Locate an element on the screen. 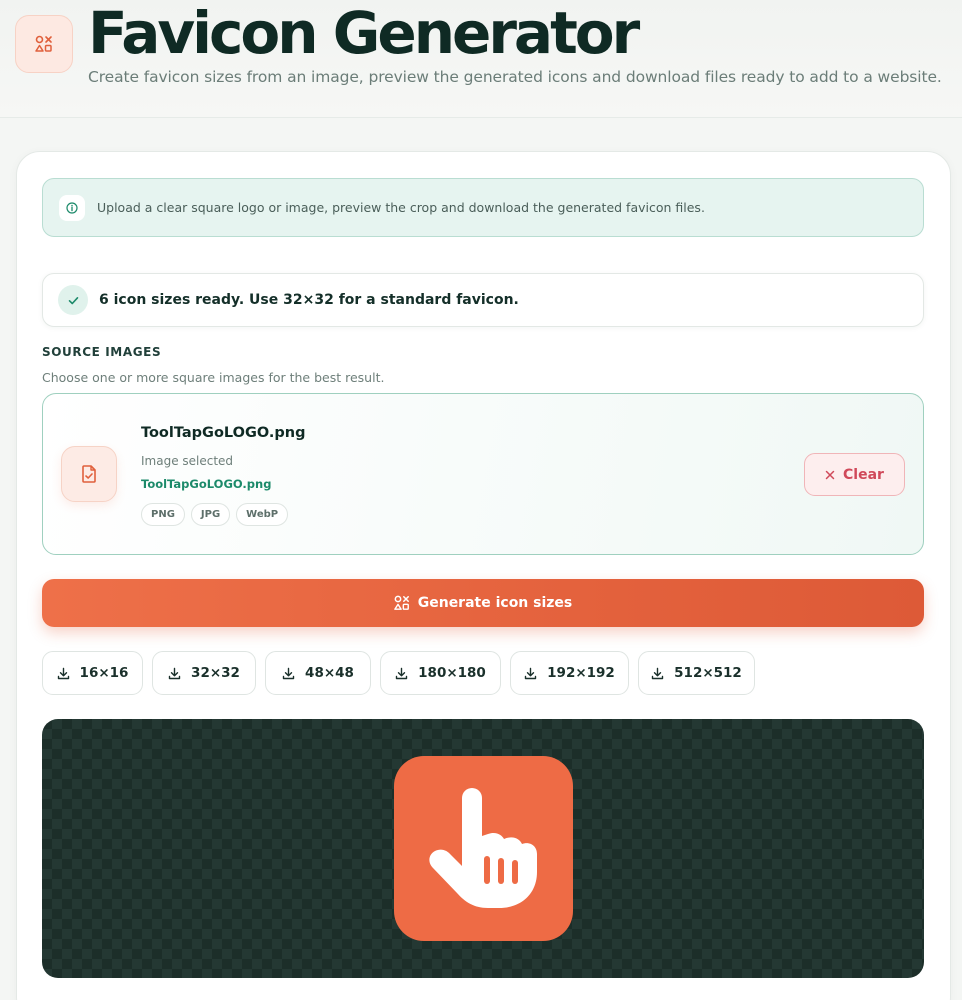 This screenshot has width=962, height=1000. file-name: ToolTapGoLOGO.png is located at coordinates (223, 433).